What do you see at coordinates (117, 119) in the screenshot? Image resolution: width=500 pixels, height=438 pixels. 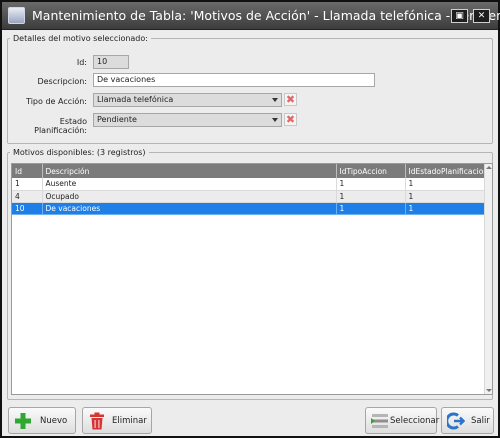 I see `estado-planificacion-value: Pendiente` at bounding box center [117, 119].